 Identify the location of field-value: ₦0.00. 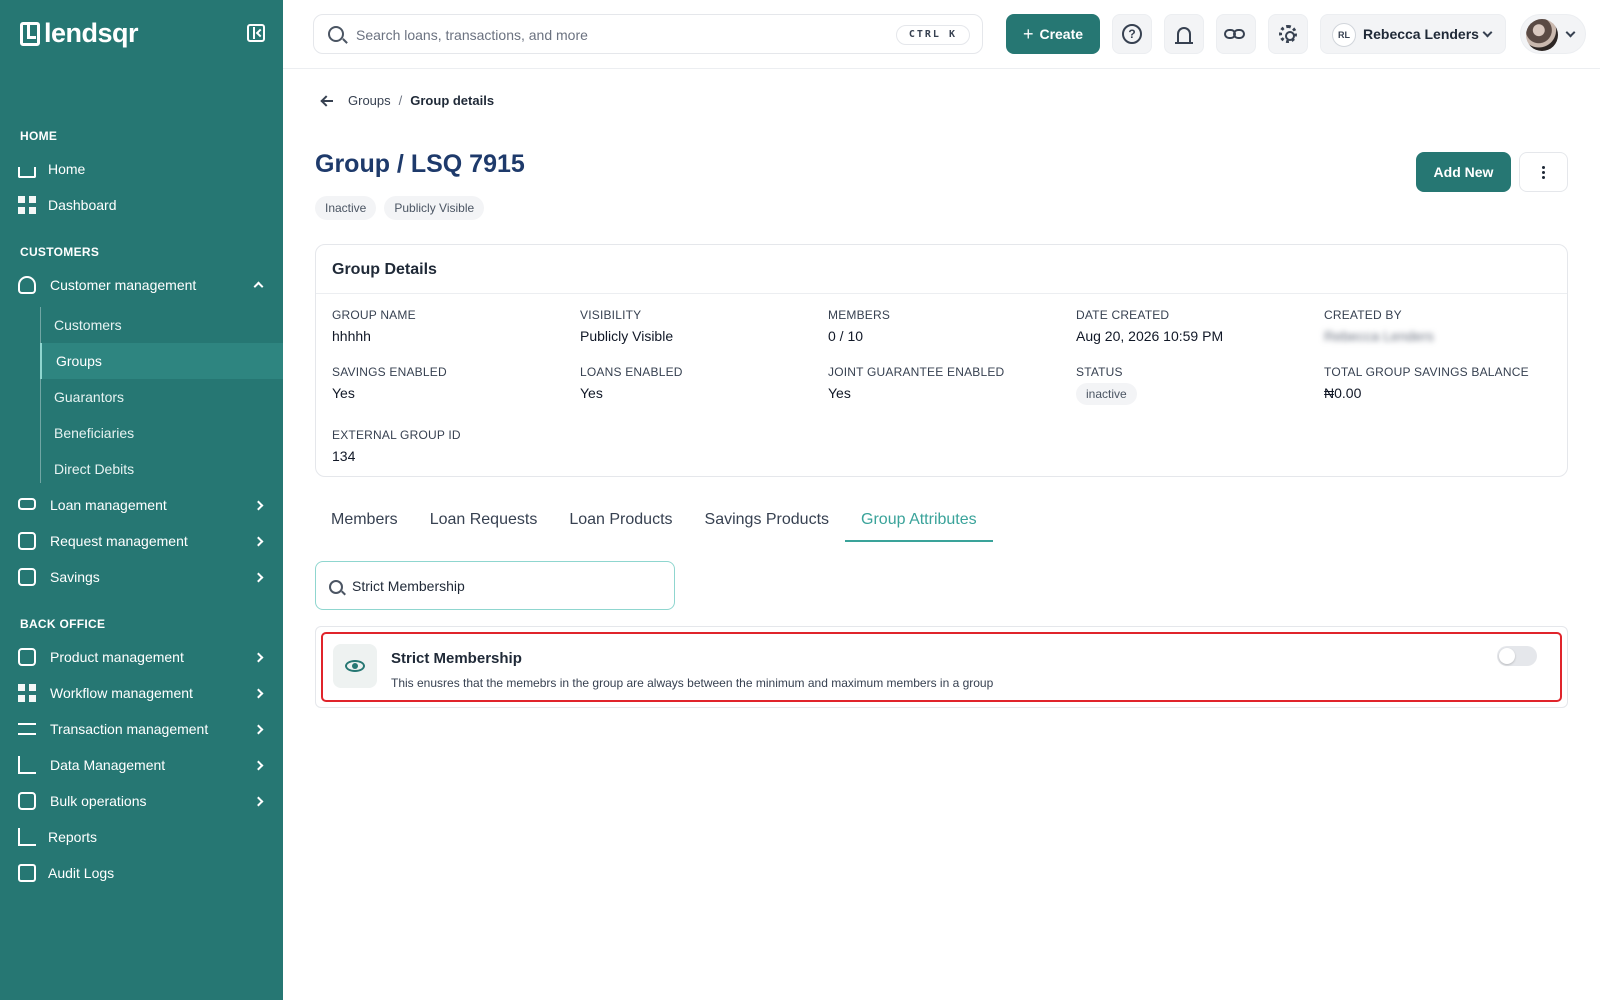
(1343, 393).